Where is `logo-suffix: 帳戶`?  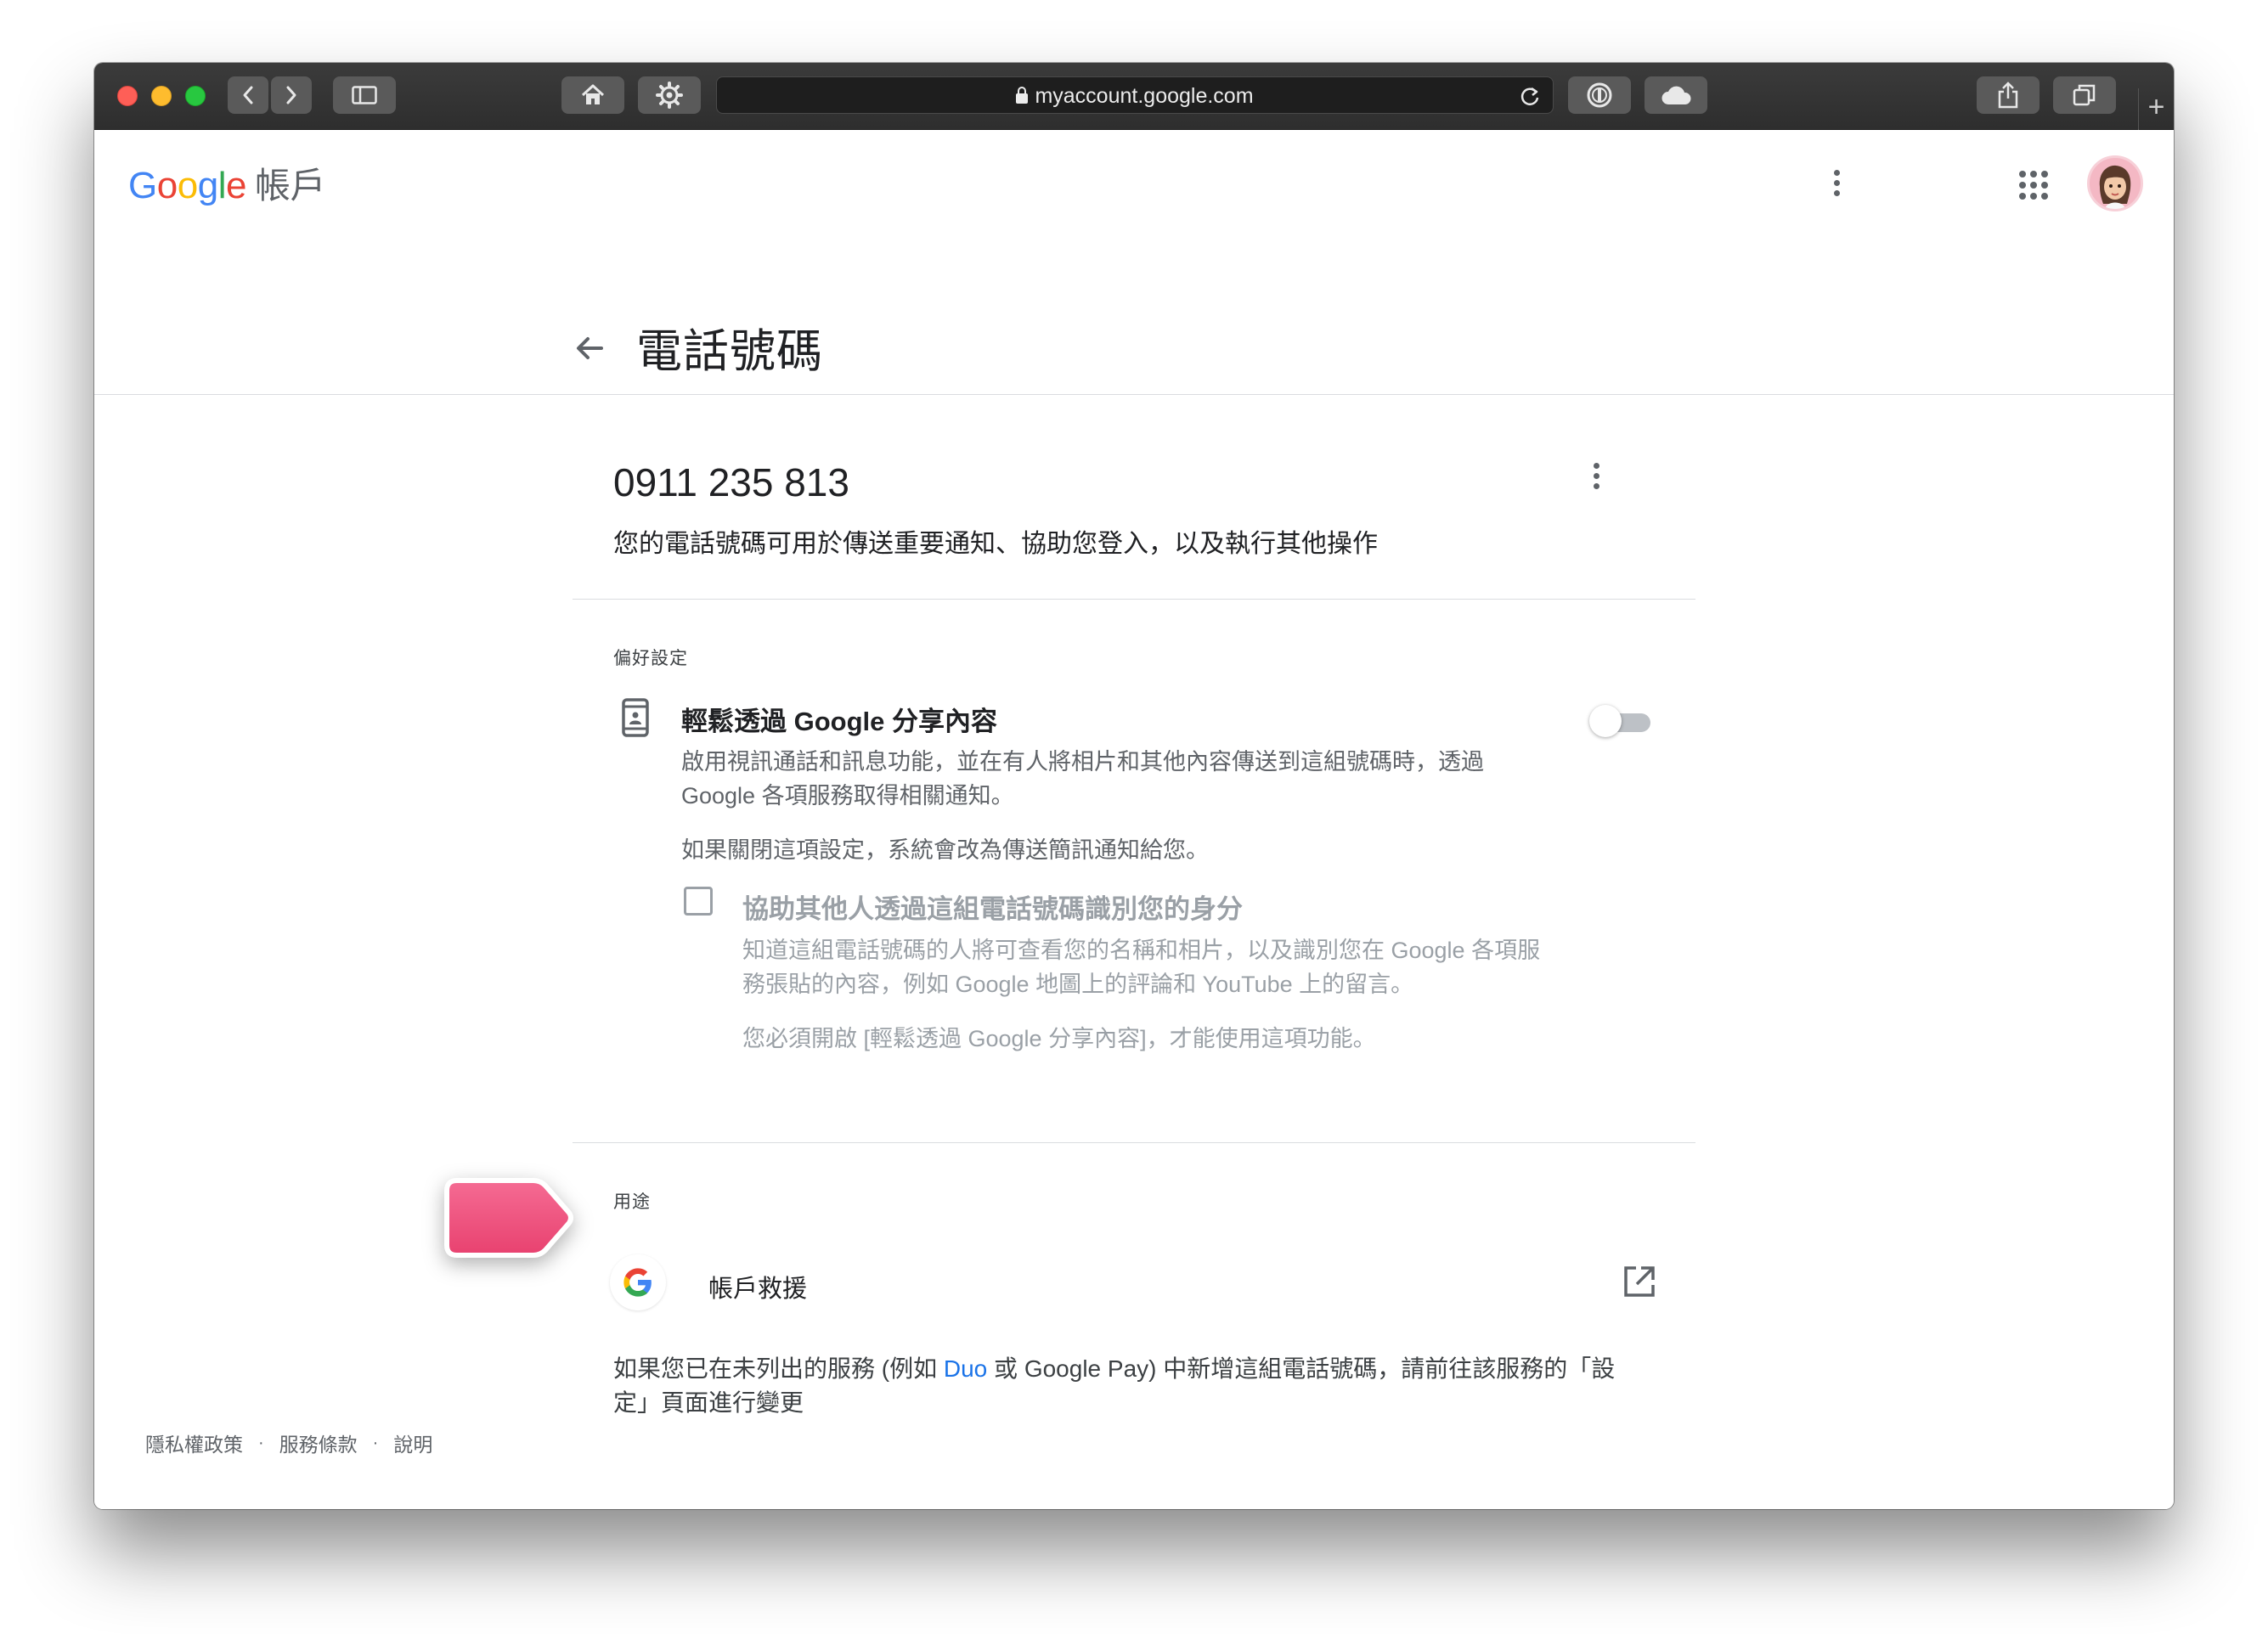
logo-suffix: 帳戶 is located at coordinates (290, 186).